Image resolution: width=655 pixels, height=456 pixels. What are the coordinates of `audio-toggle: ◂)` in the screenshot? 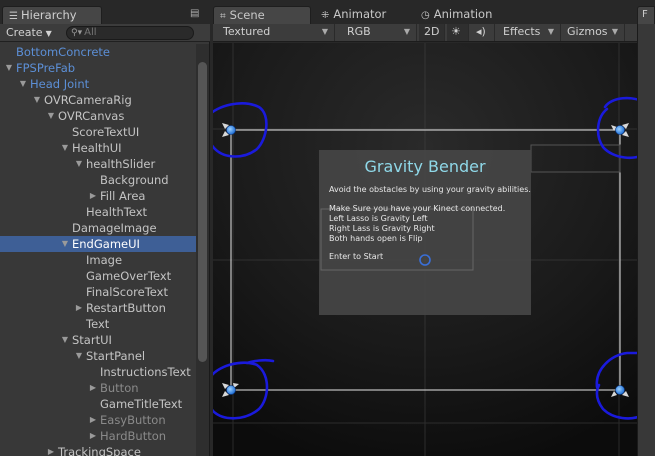 It's located at (483, 32).